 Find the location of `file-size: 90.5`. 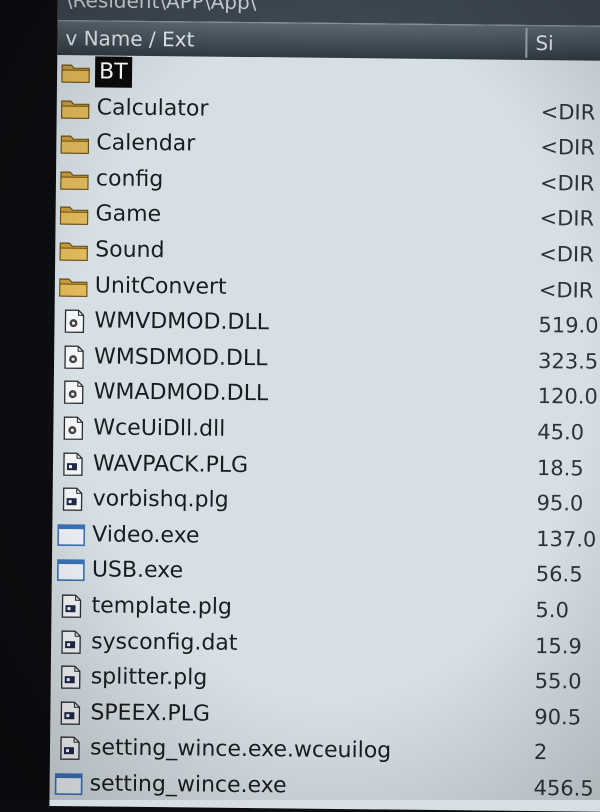

file-size: 90.5 is located at coordinates (557, 717).